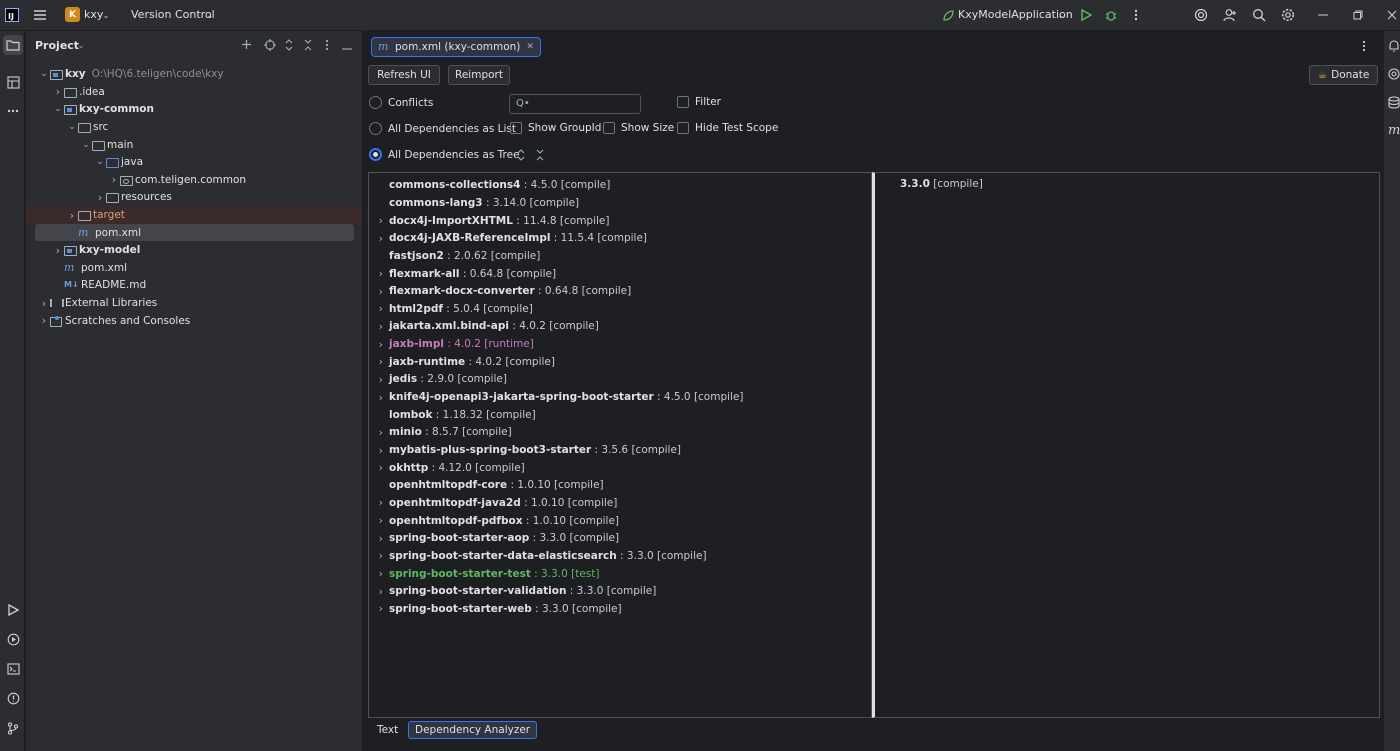 The image size is (1400, 751). I want to click on dependency-row: › jakarta.xml.bind-api : 4.0.2 [compile], so click(619, 327).